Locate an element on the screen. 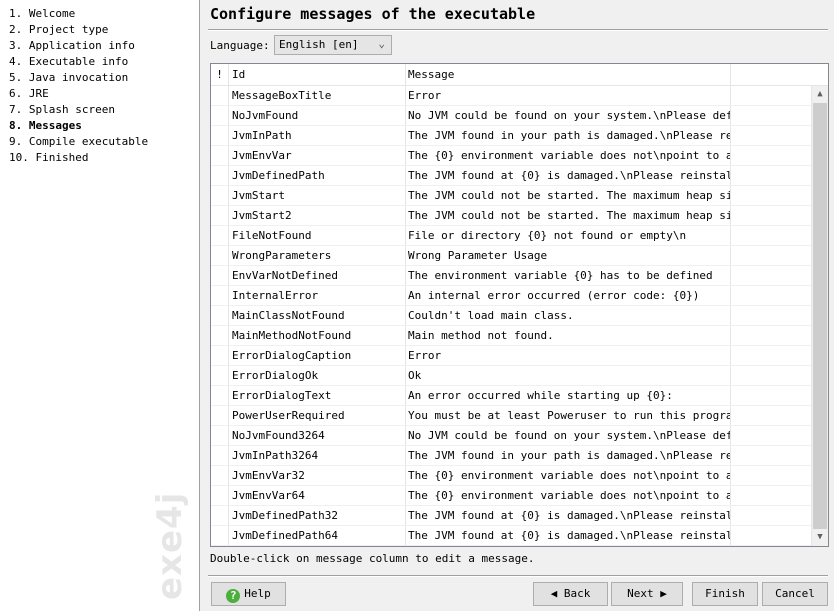 This screenshot has width=834, height=611. wizard-step: 1. Welcome is located at coordinates (42, 13).